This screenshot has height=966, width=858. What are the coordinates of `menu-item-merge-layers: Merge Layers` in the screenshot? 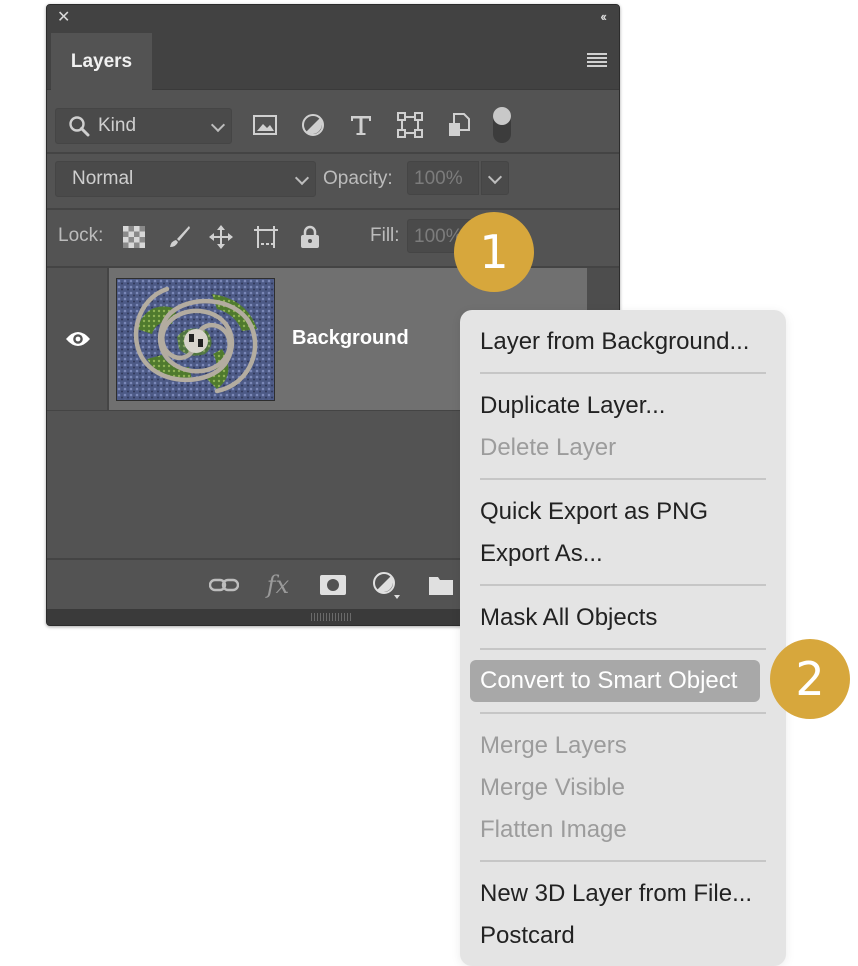 It's located at (553, 745).